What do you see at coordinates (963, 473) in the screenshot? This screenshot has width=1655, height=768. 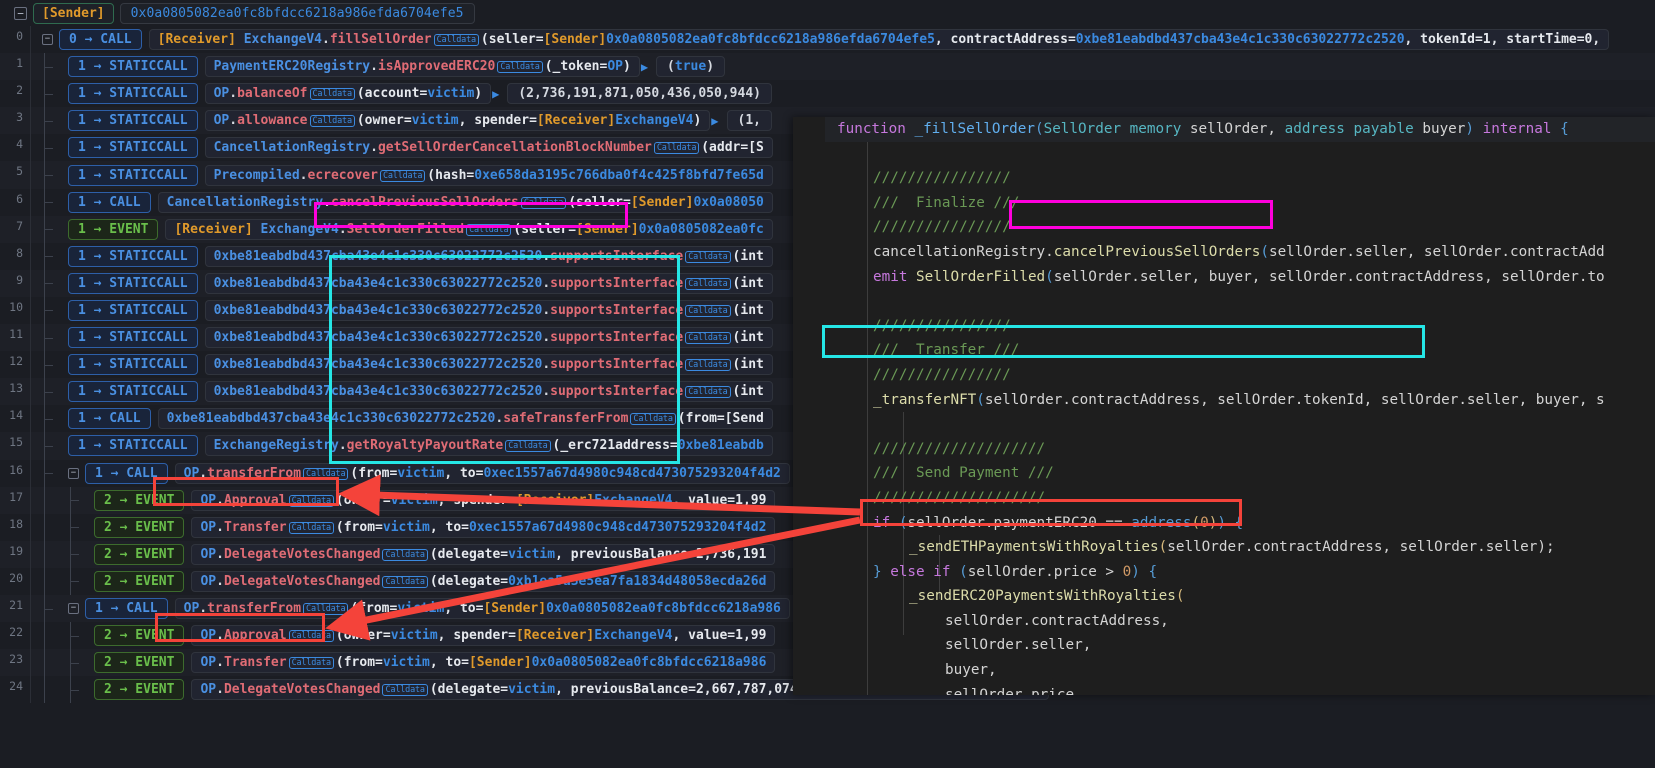 I see `code-token: /// Send Payment ///` at bounding box center [963, 473].